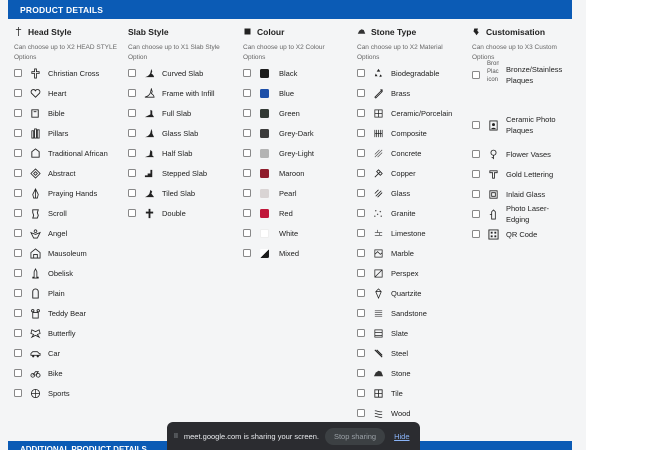  What do you see at coordinates (270, 233) in the screenshot?
I see `option-white: White` at bounding box center [270, 233].